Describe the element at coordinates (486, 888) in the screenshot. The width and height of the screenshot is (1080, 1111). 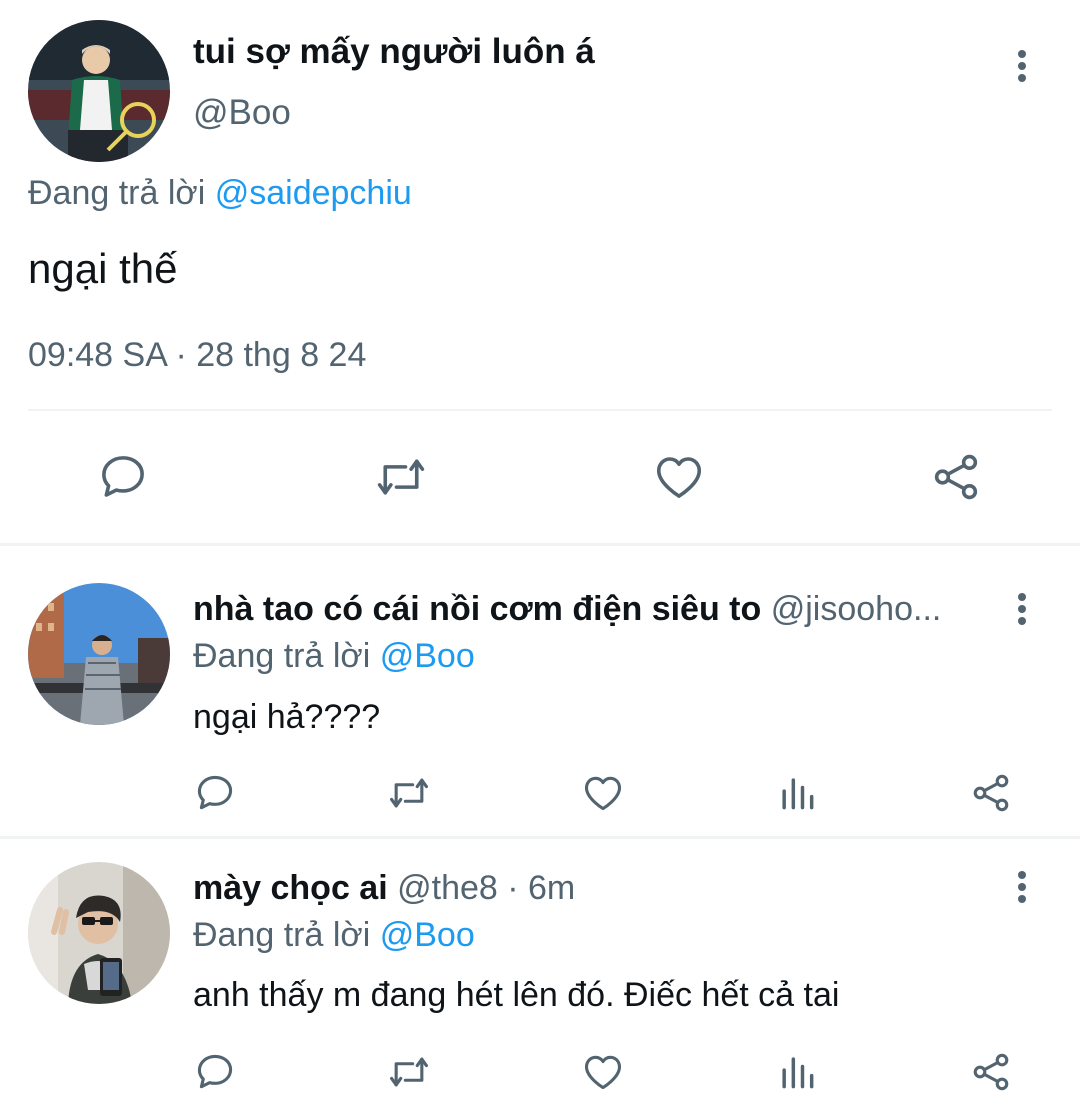
I see `user-handle: @the8 · 6m` at that location.